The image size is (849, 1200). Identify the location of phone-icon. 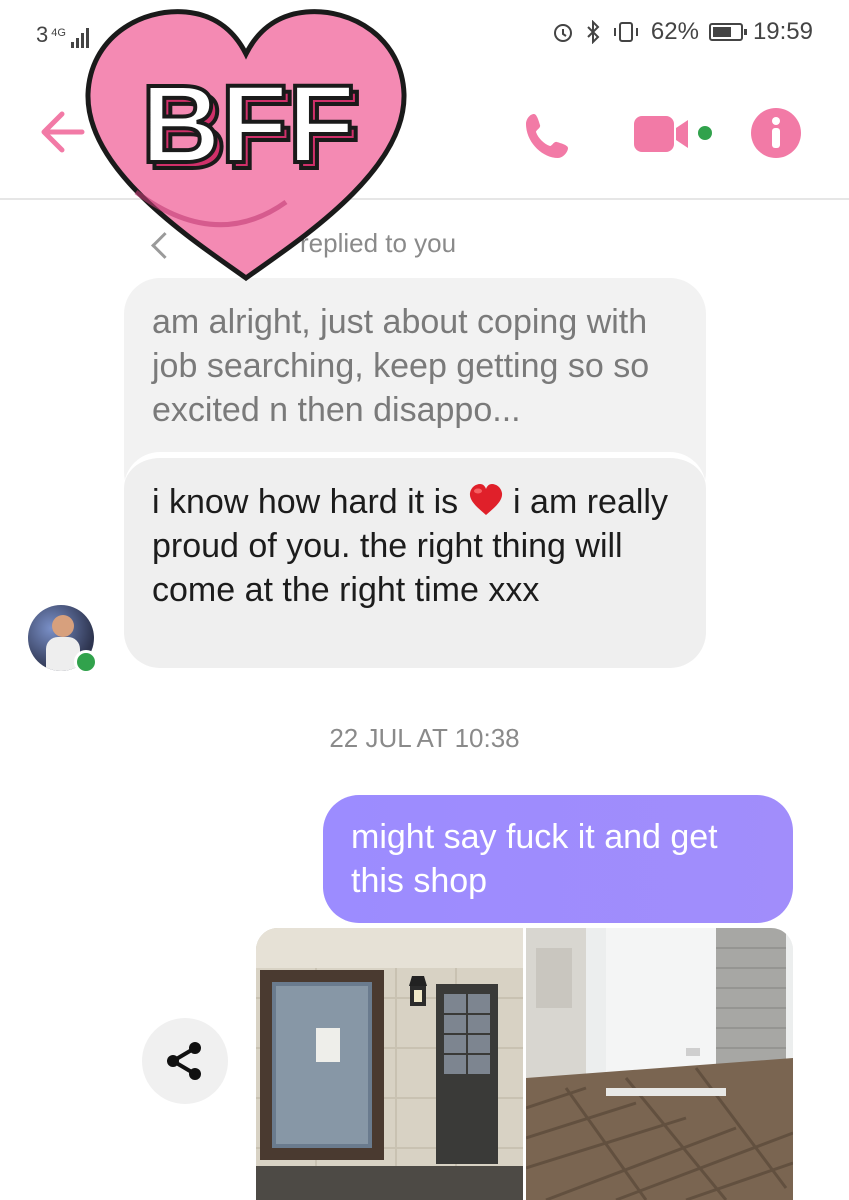
(548, 136).